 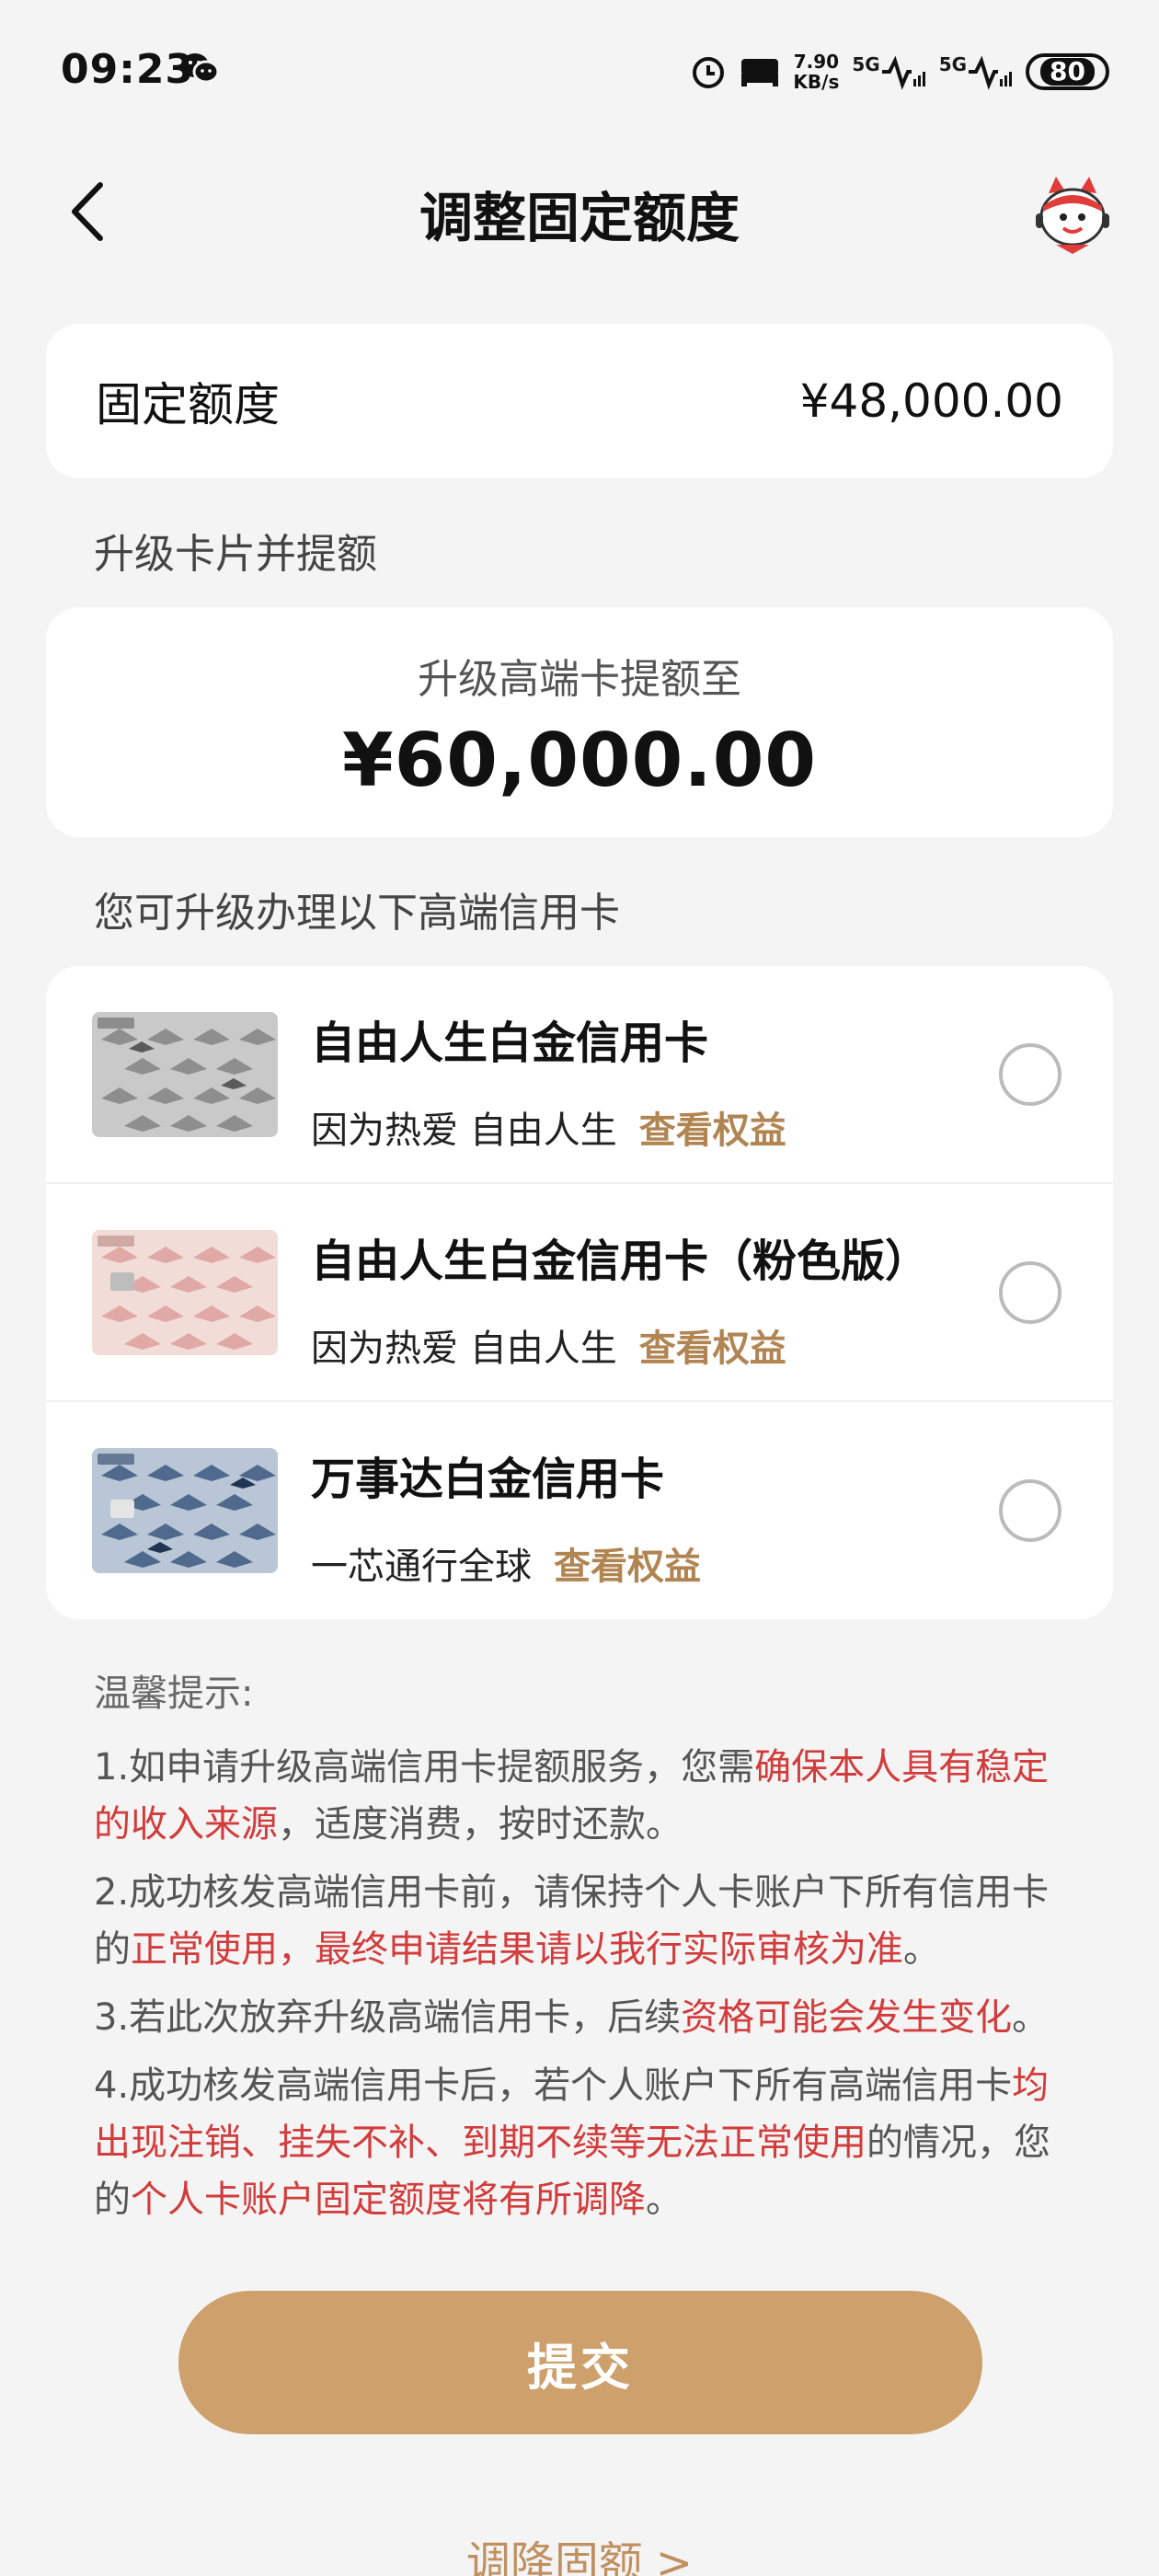 I want to click on card-option: 自由人生白金信用卡（粉色版） 因为热爱 自由人生 查看权益, so click(x=579, y=1293).